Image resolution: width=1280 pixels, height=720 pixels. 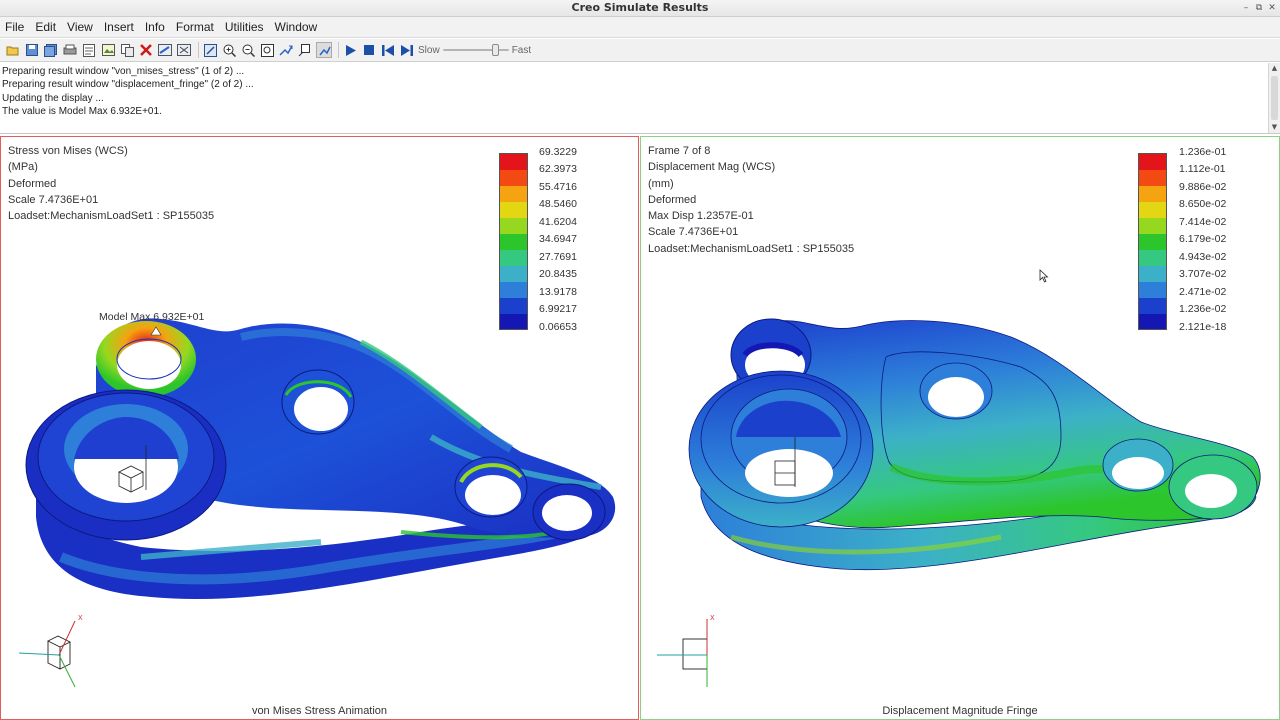 I want to click on menu-insert: Insert, so click(x=119, y=27).